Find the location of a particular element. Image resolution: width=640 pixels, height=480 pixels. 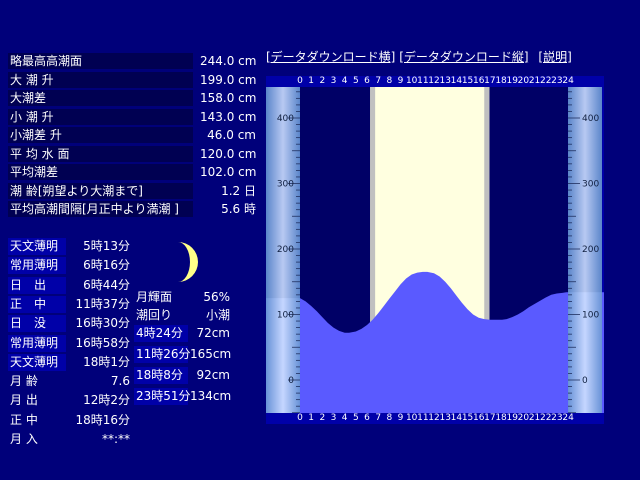

tide-info-label: 大潮差 is located at coordinates (100, 98).